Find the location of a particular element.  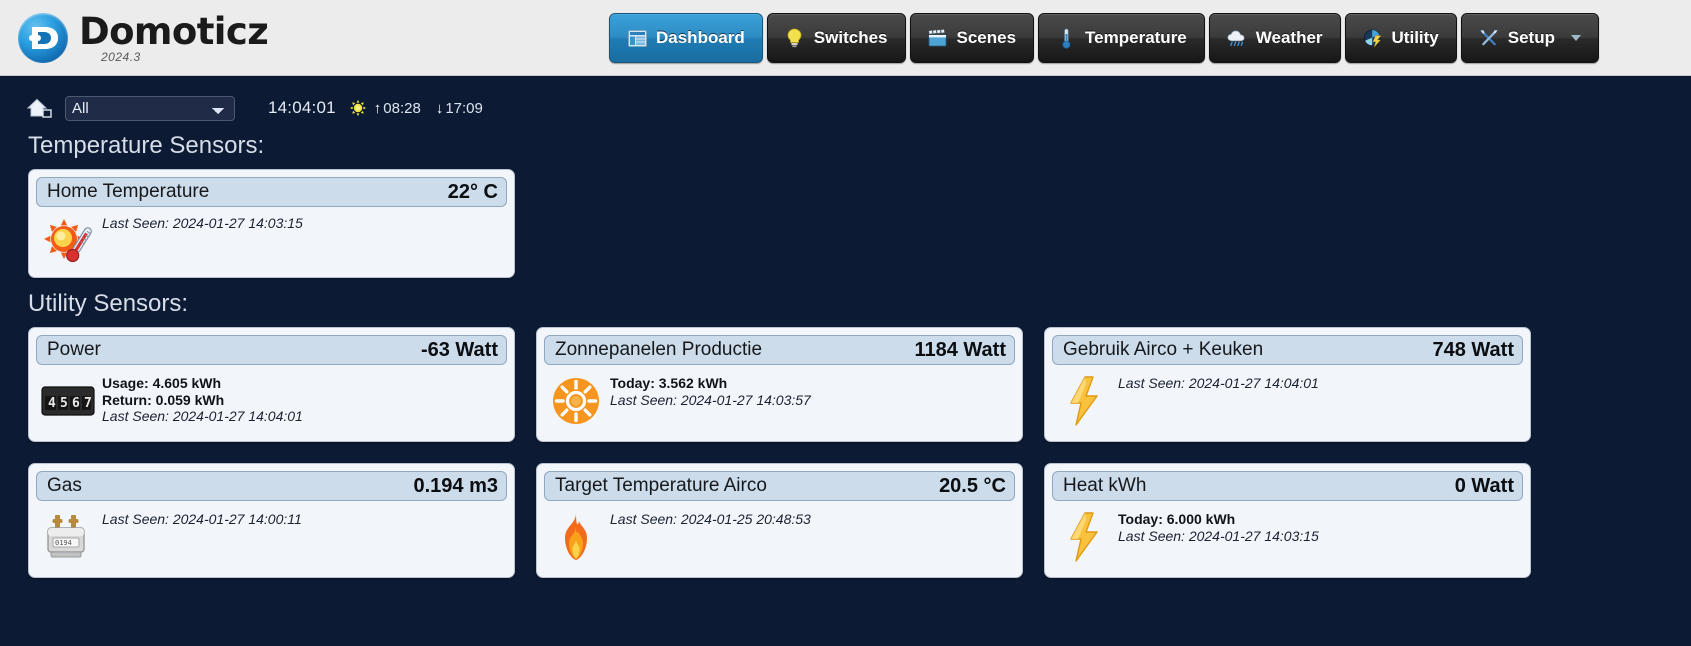

arrow-down-icon: ↓ is located at coordinates (439, 108).